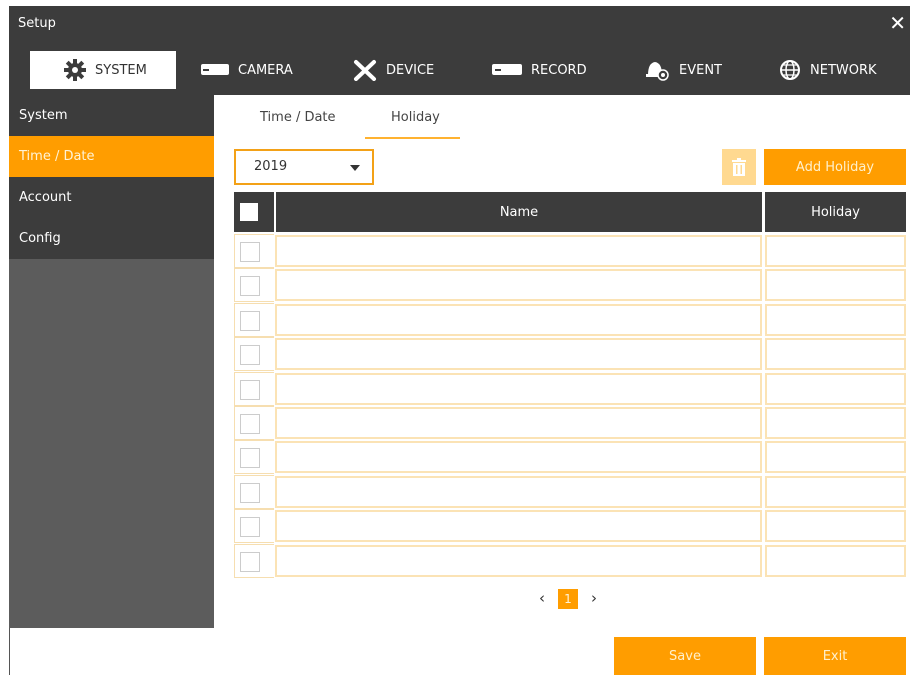 This screenshot has height=675, width=910. Describe the element at coordinates (355, 168) in the screenshot. I see `chevron-down-icon` at that location.